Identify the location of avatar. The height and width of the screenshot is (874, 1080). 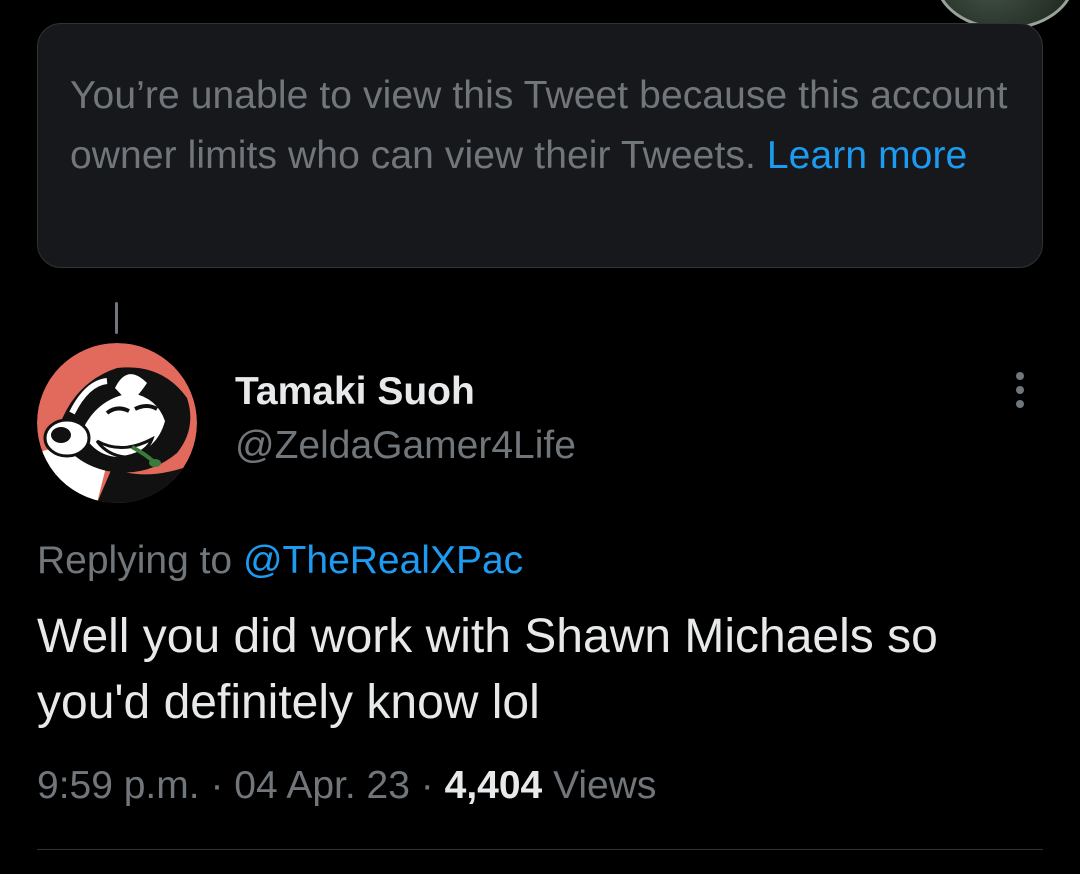
(117, 423).